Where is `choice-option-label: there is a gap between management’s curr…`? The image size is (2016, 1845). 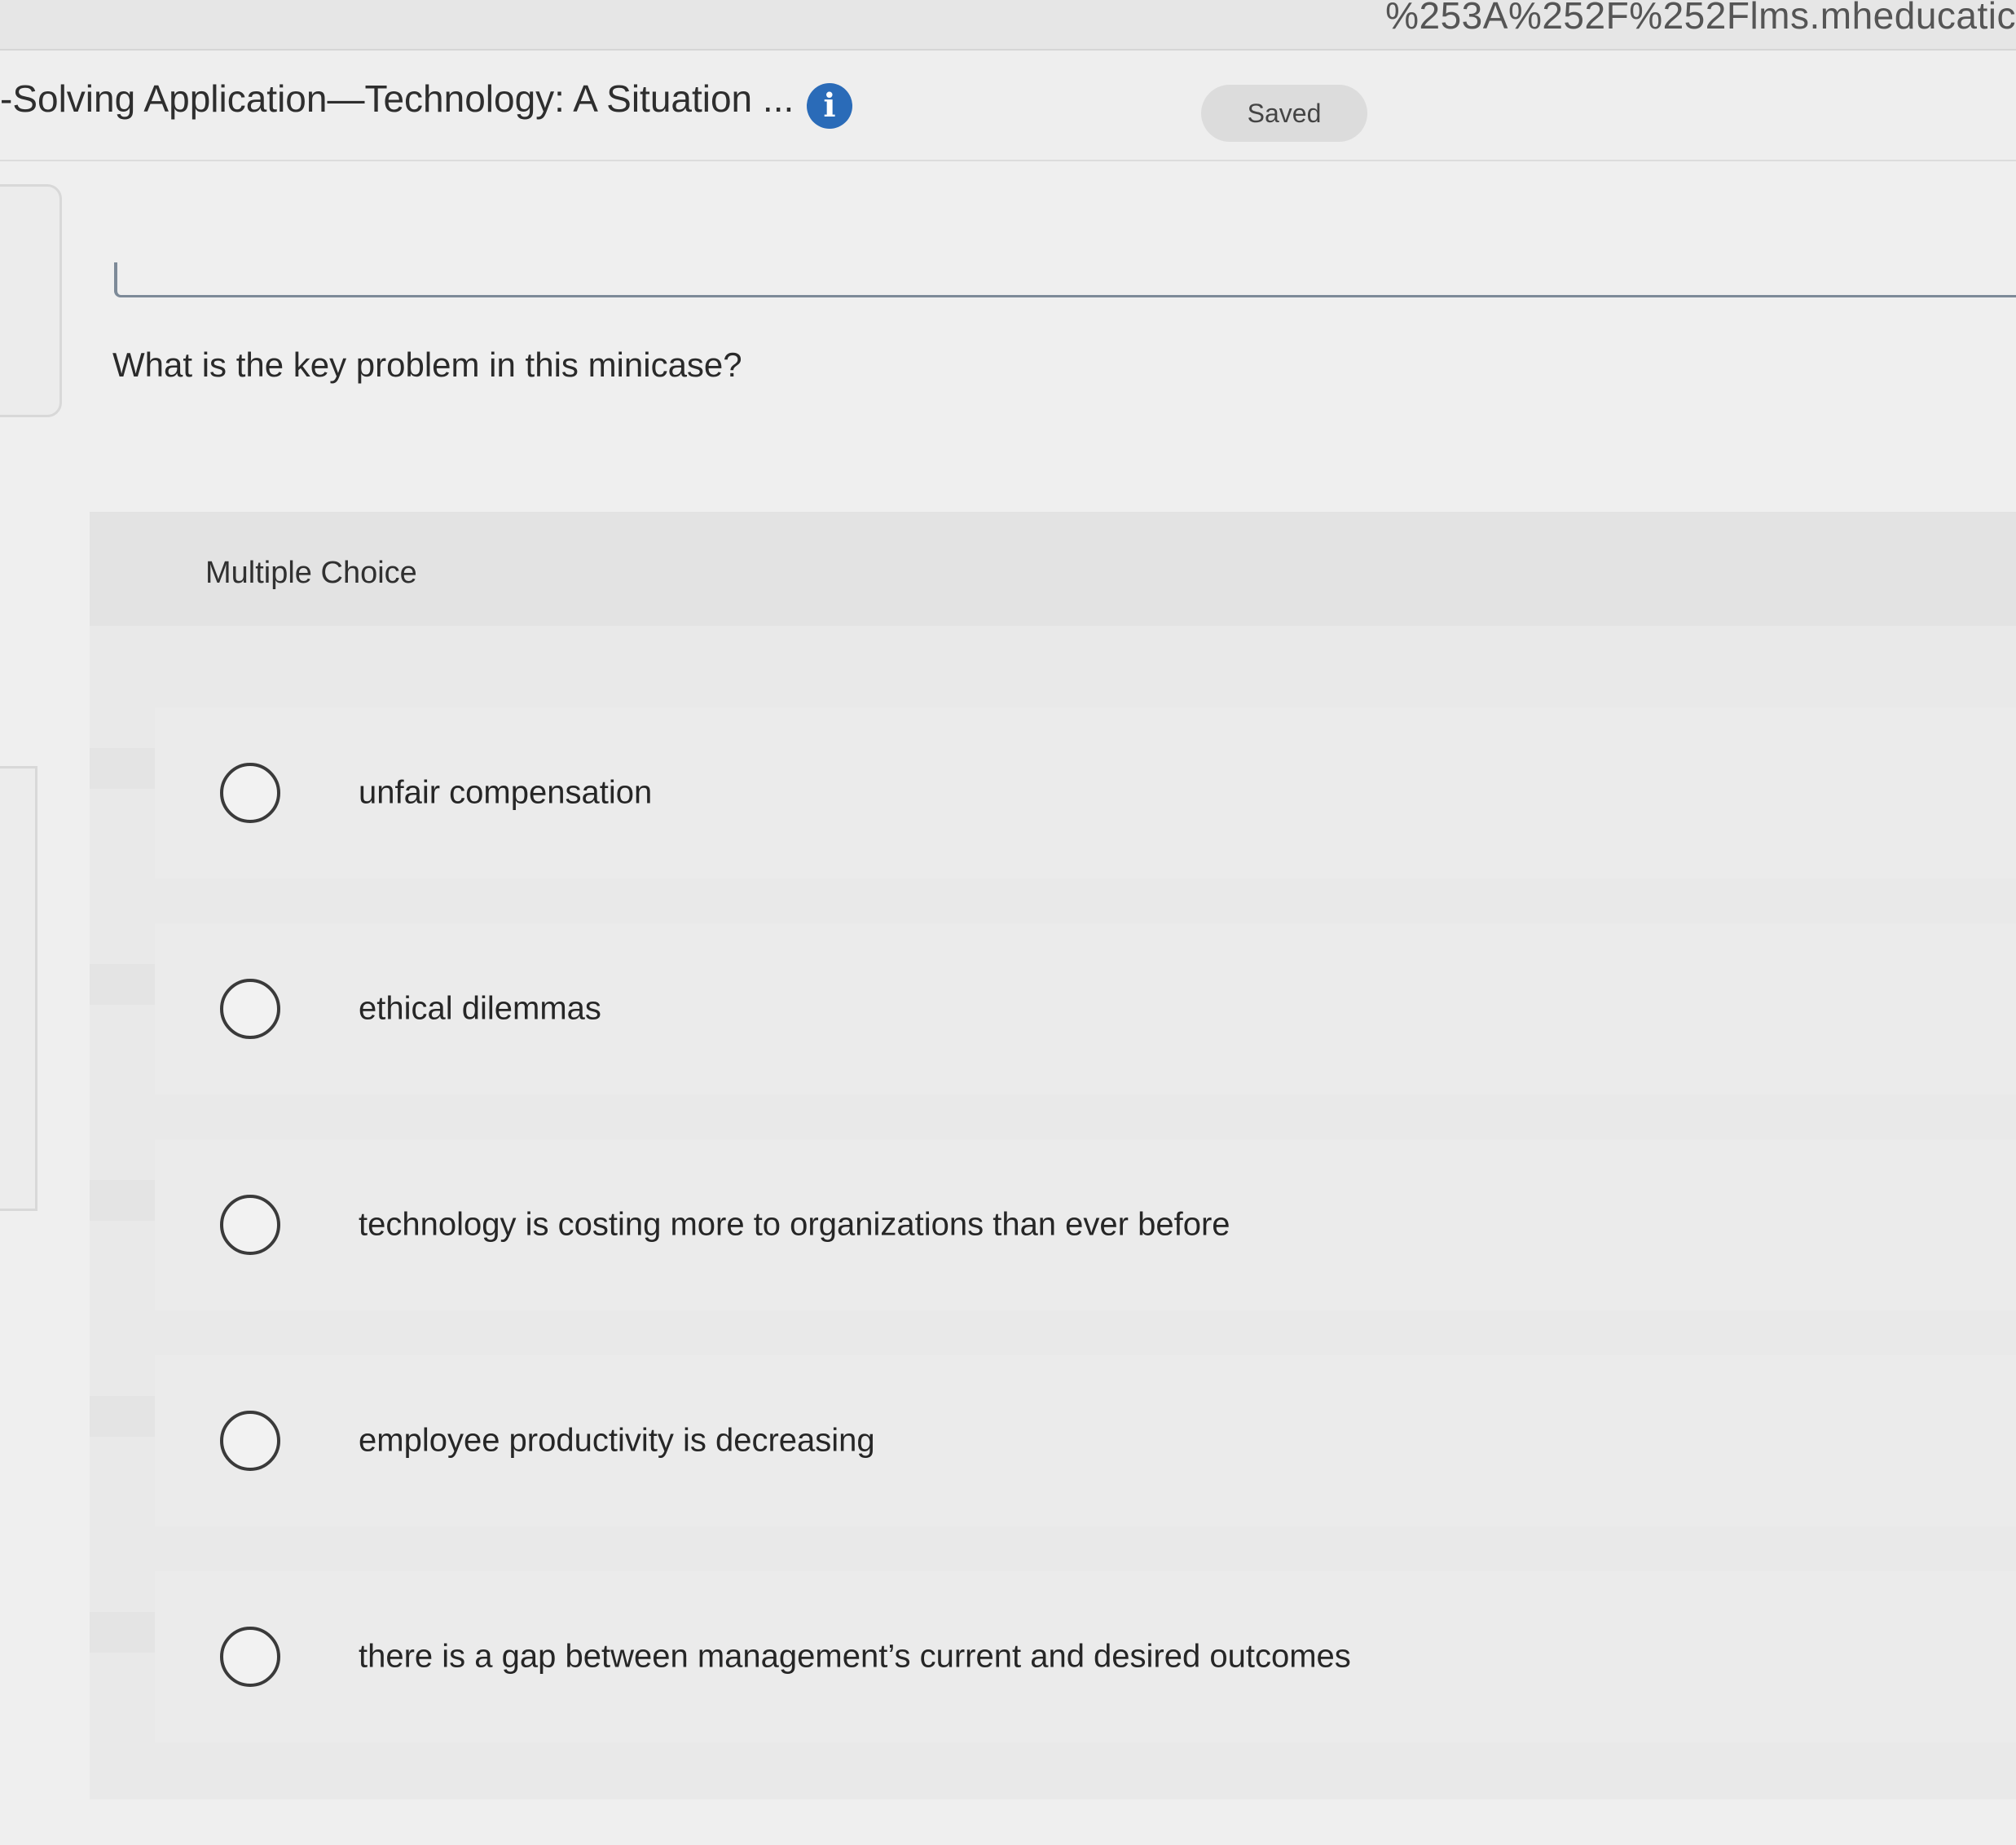 choice-option-label: there is a gap between management’s curr… is located at coordinates (855, 1657).